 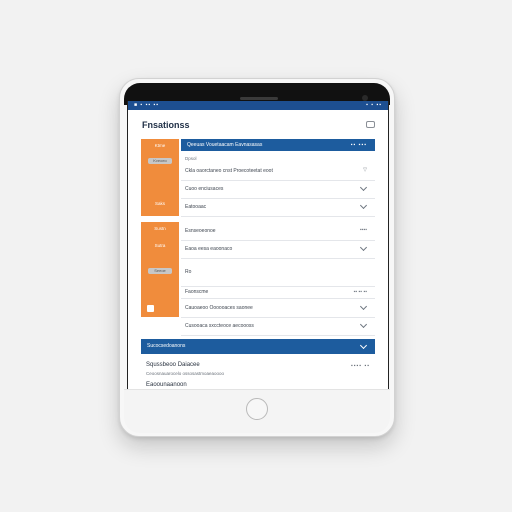 I want to click on filter-icon: ▽, so click(x=365, y=170).